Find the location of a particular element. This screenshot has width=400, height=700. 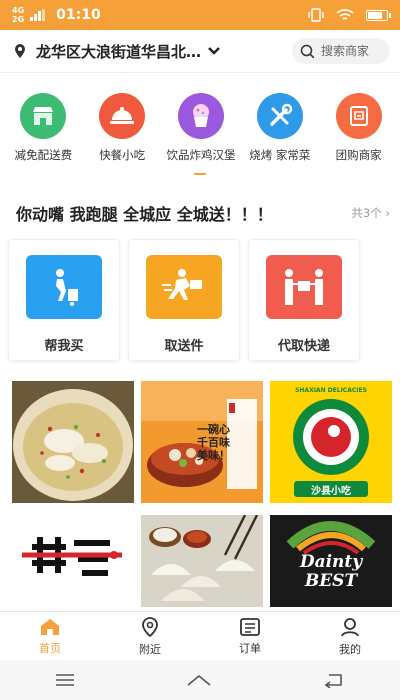

category-fast-food: 快餐小吃 is located at coordinates (122, 133).